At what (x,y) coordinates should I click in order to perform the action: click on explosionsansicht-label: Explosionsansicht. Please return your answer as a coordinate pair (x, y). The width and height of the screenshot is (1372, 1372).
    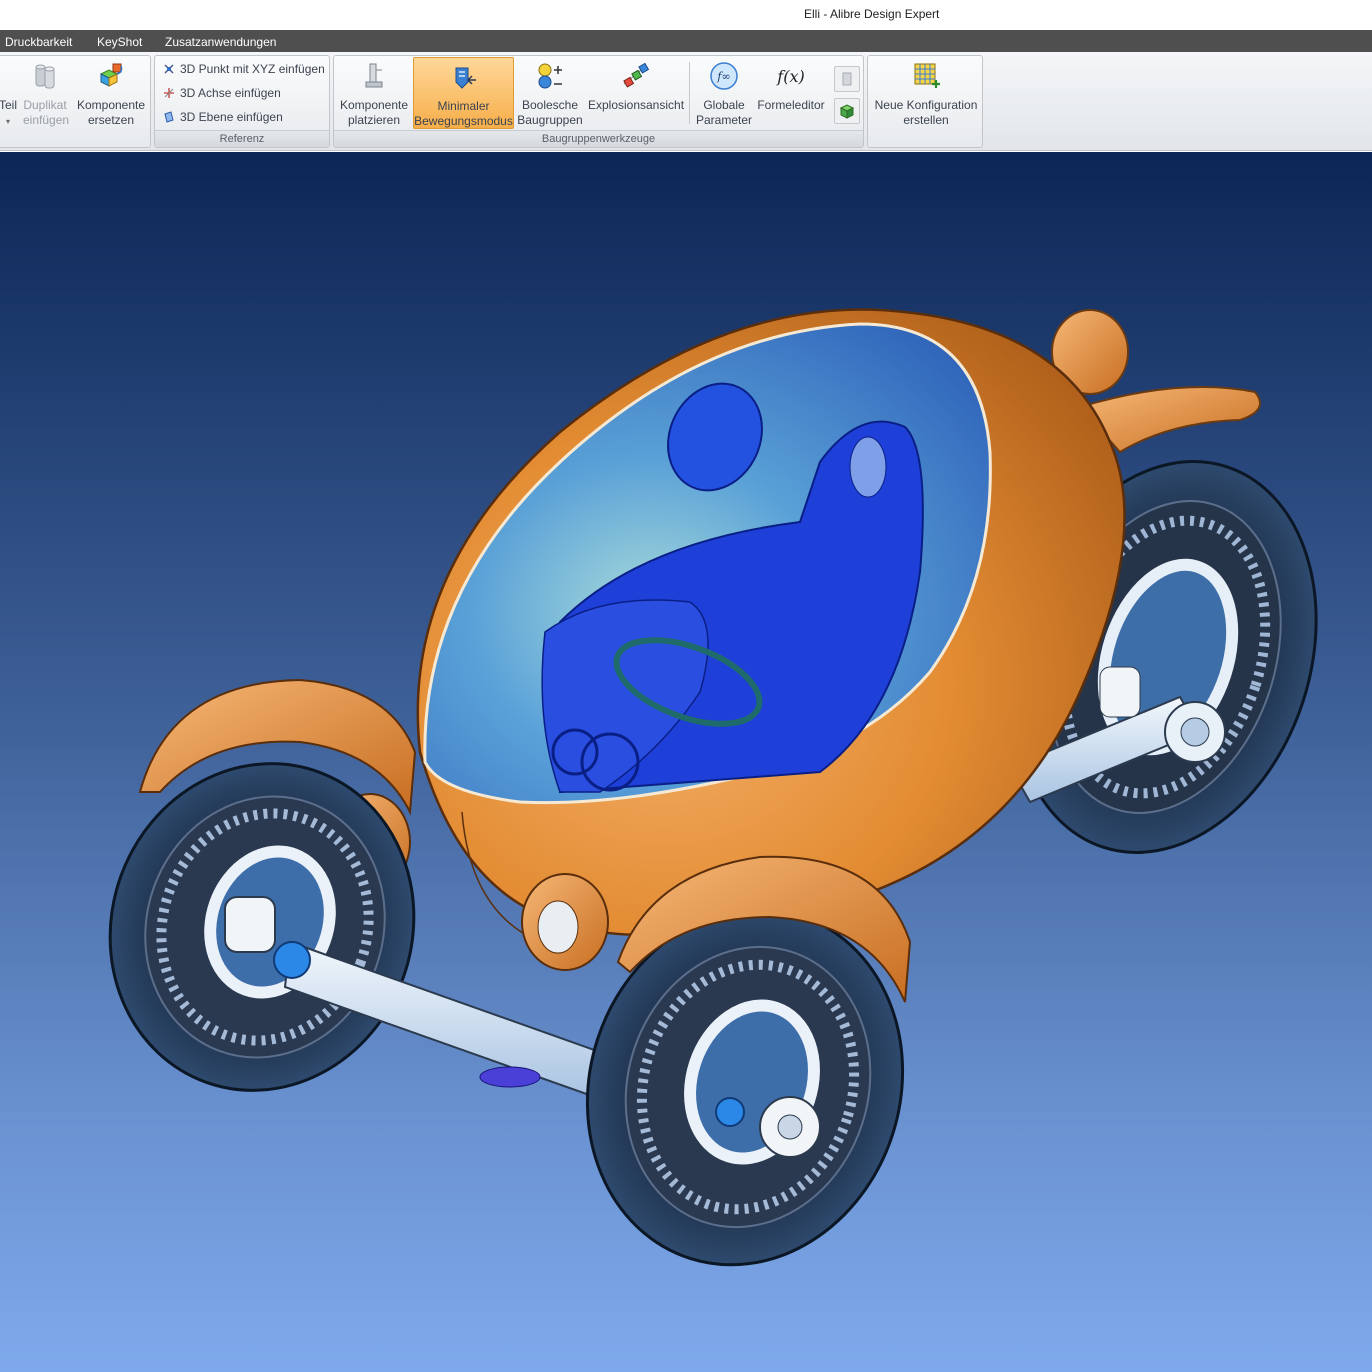
    Looking at the image, I should click on (636, 105).